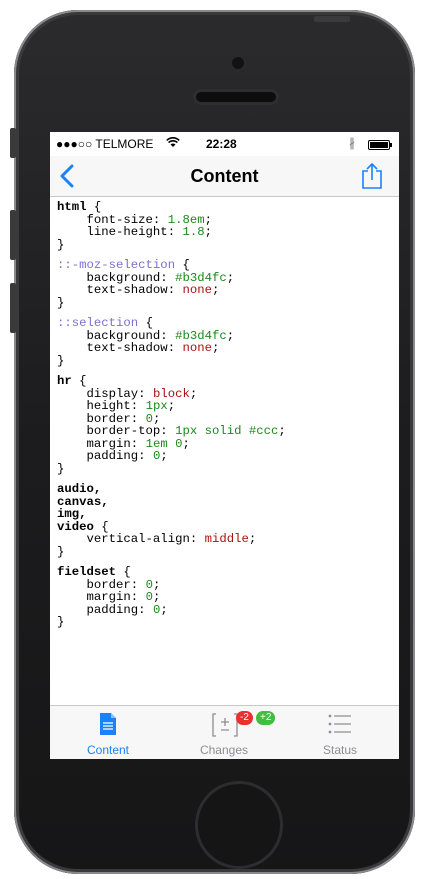  I want to click on wifi-icon, so click(173, 142).